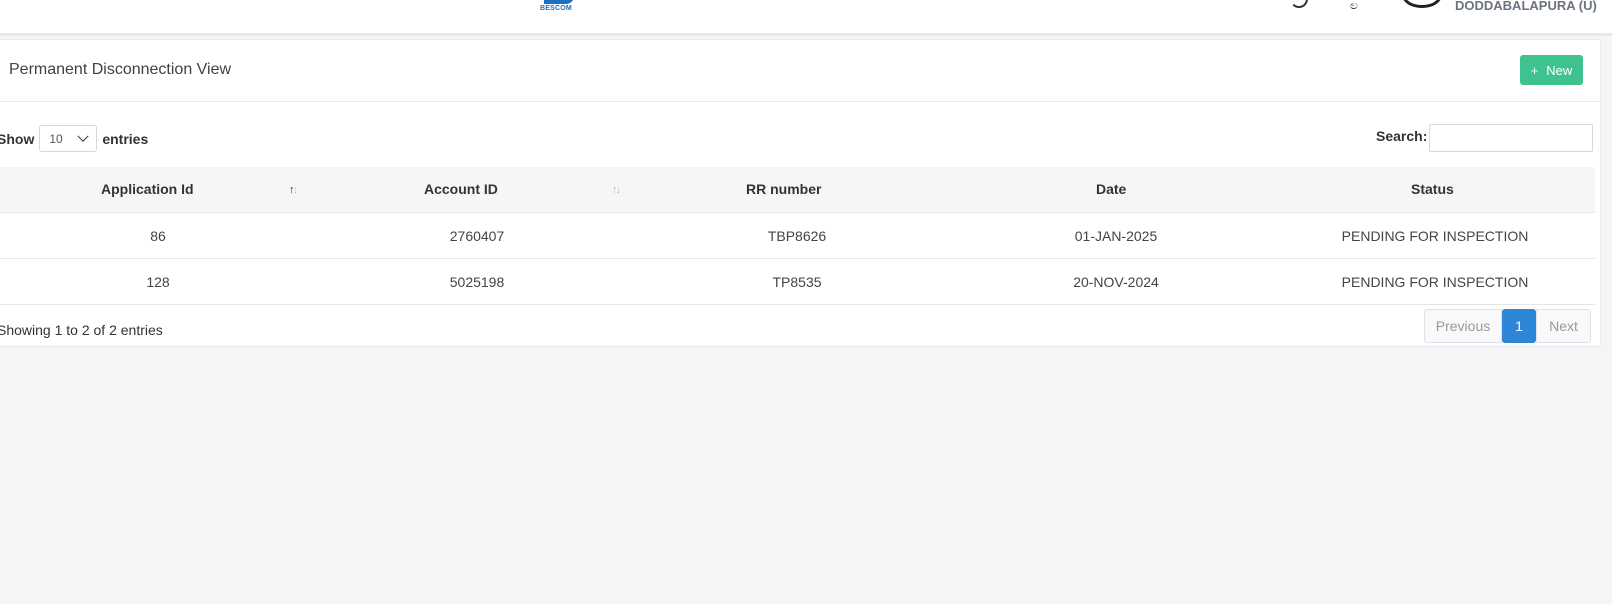 This screenshot has height=604, width=1612. What do you see at coordinates (147, 189) in the screenshot?
I see `column-header-application-id: Application Id` at bounding box center [147, 189].